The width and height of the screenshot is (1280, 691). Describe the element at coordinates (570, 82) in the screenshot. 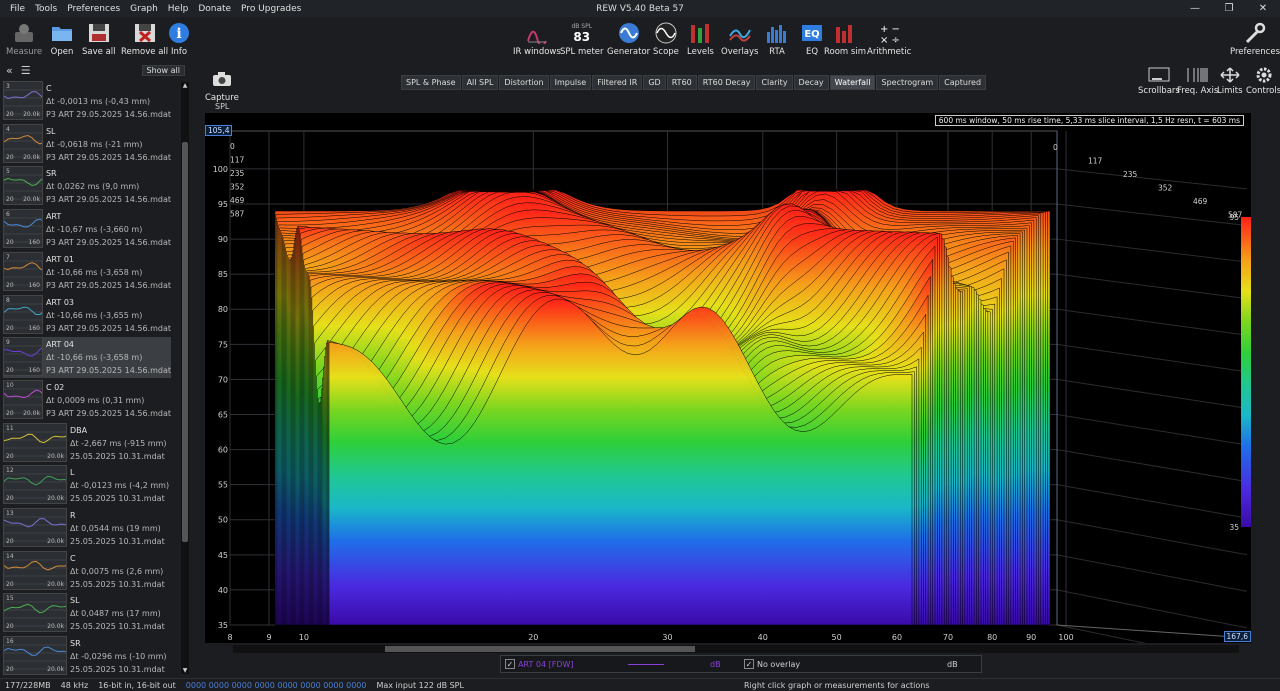

I see `tab-impulse: Impulse` at that location.